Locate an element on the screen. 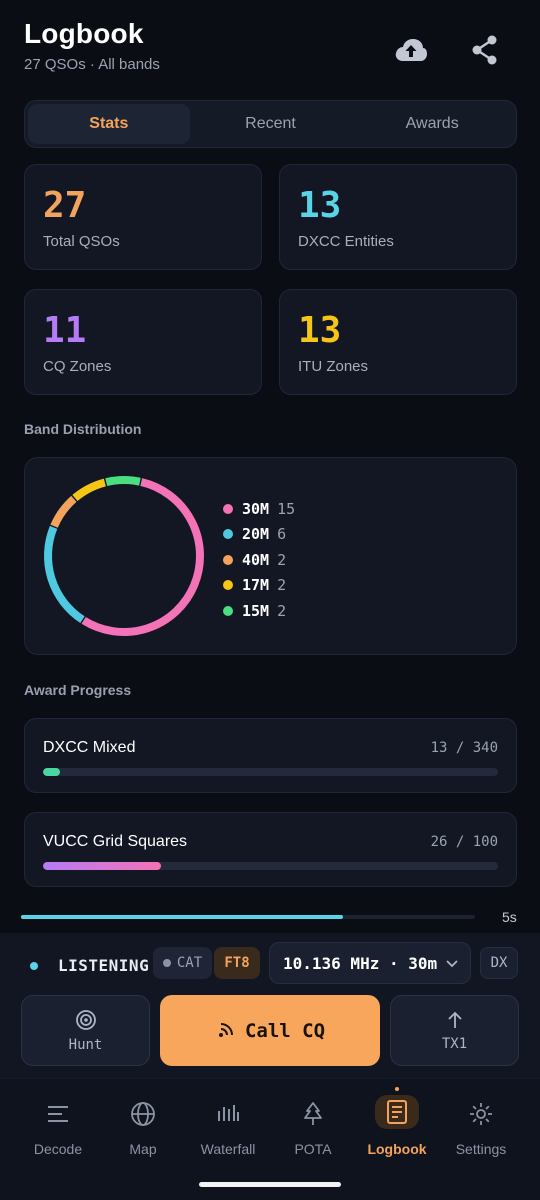 This screenshot has height=1200, width=540. app-header: Logbook 27 QSOs · All bands is located at coordinates (270, 53).